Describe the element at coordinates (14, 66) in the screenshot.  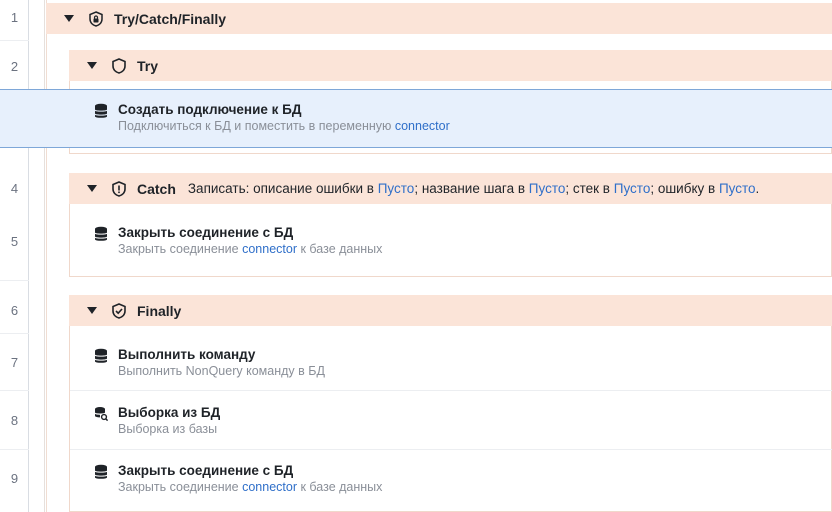
I see `line-number: 2` at that location.